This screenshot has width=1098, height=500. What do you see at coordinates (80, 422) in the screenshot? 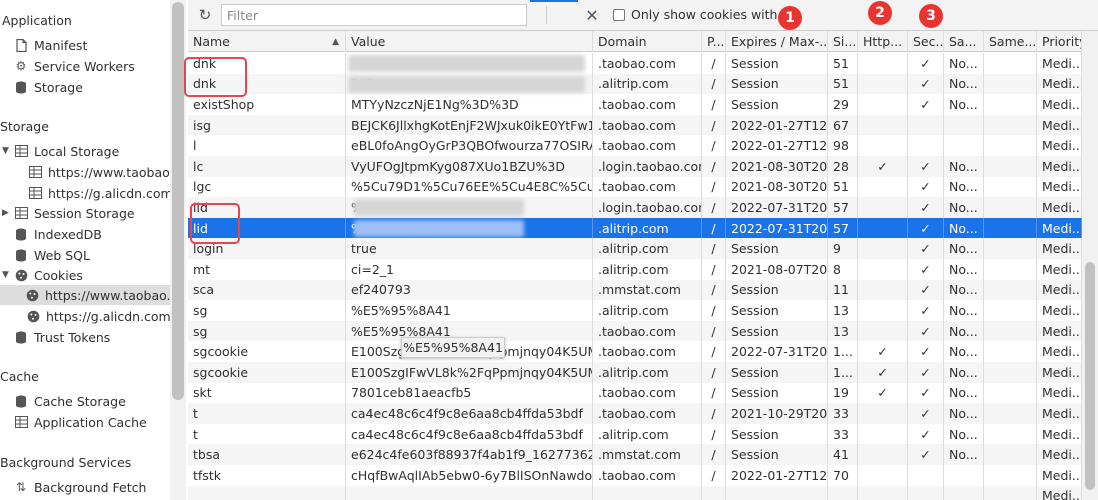
I see `sidebar-item-application-cache: Application Cache` at bounding box center [80, 422].